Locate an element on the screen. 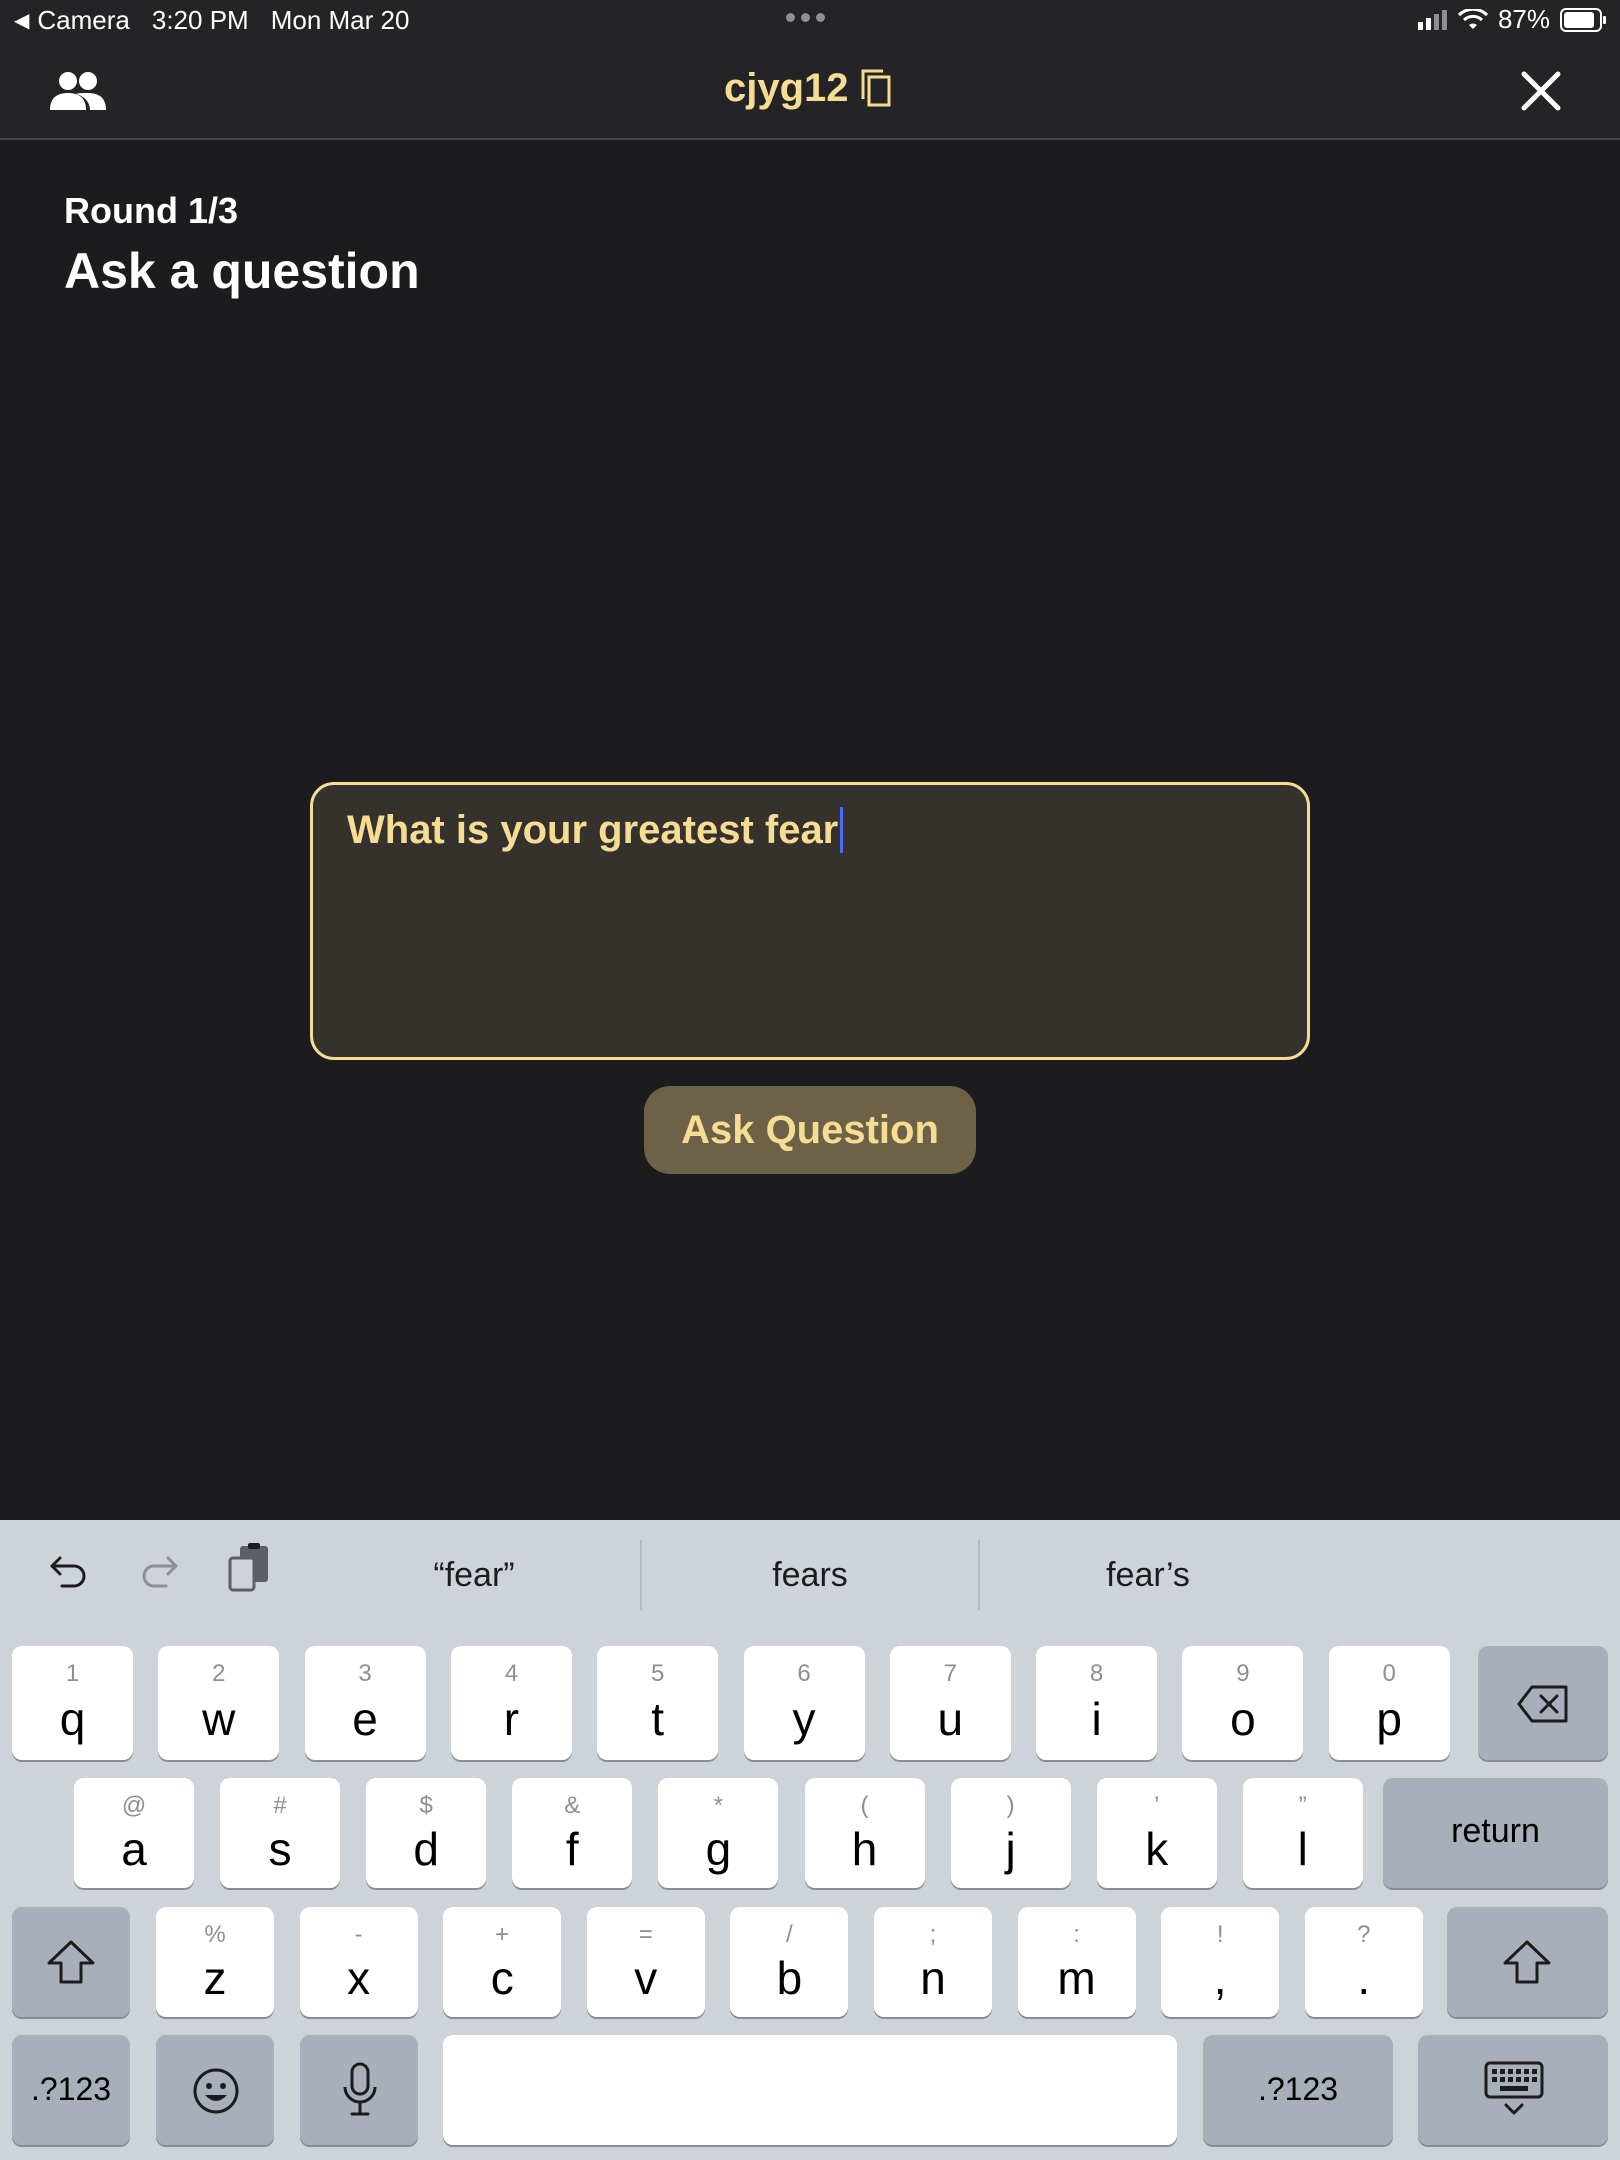 Image resolution: width=1620 pixels, height=2160 pixels. suggestion-2: fears is located at coordinates (810, 1575).